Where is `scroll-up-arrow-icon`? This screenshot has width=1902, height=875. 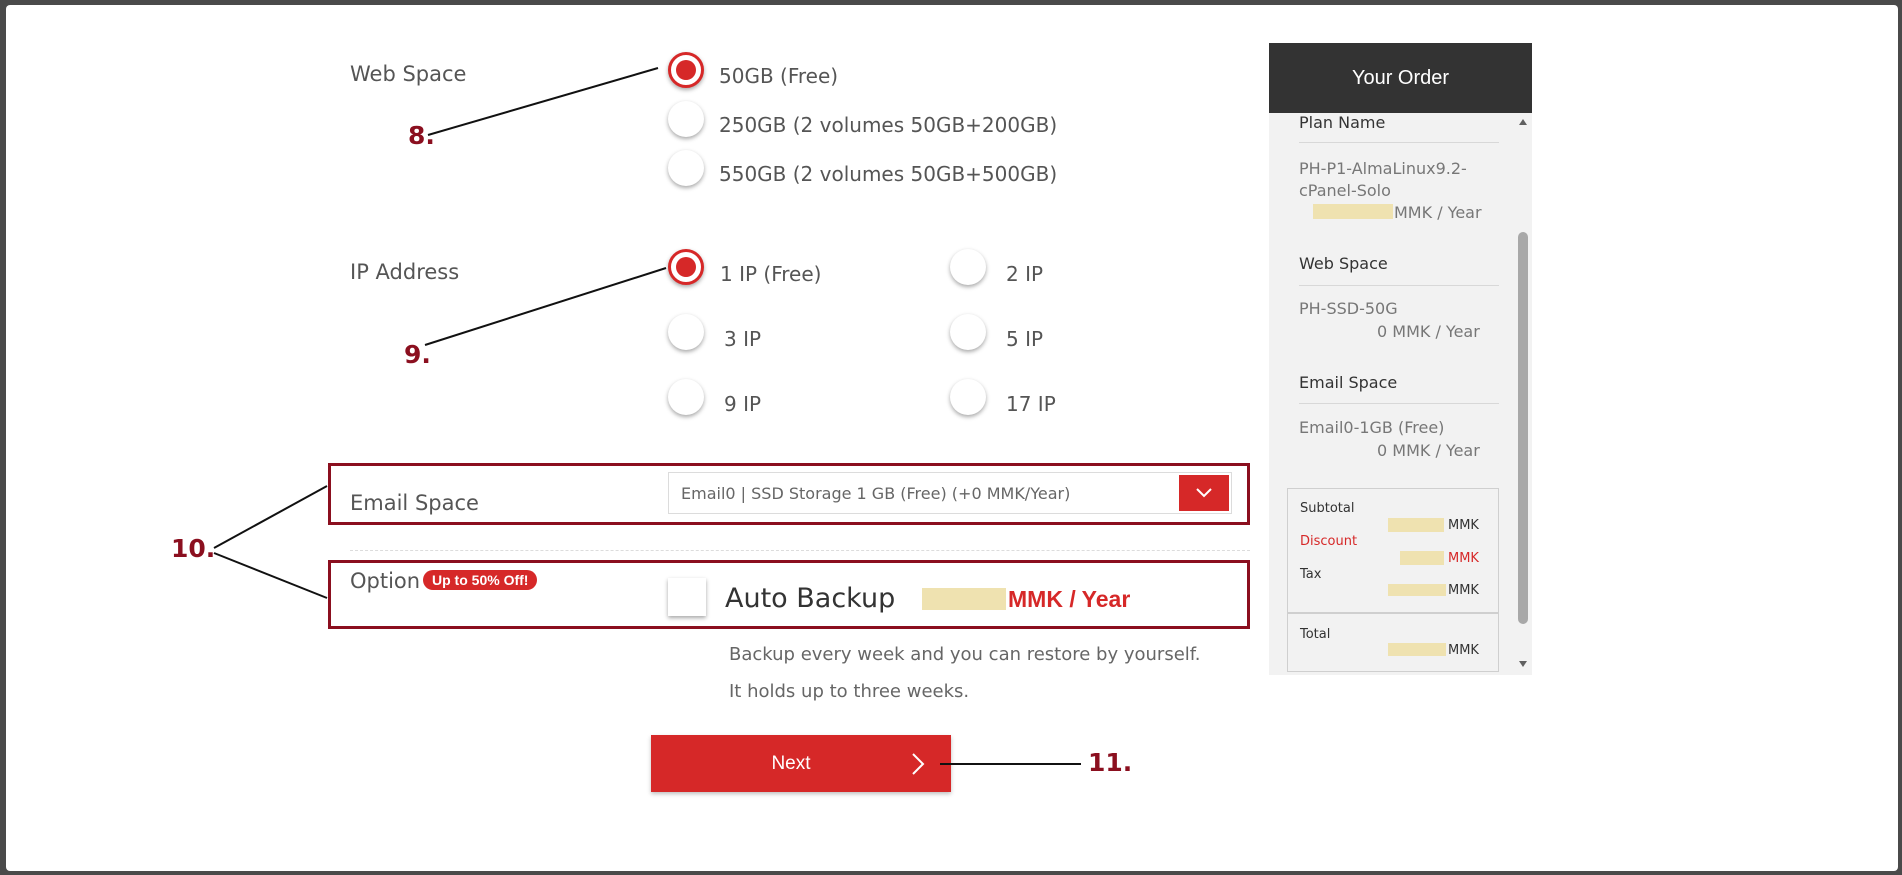
scroll-up-arrow-icon is located at coordinates (1523, 122).